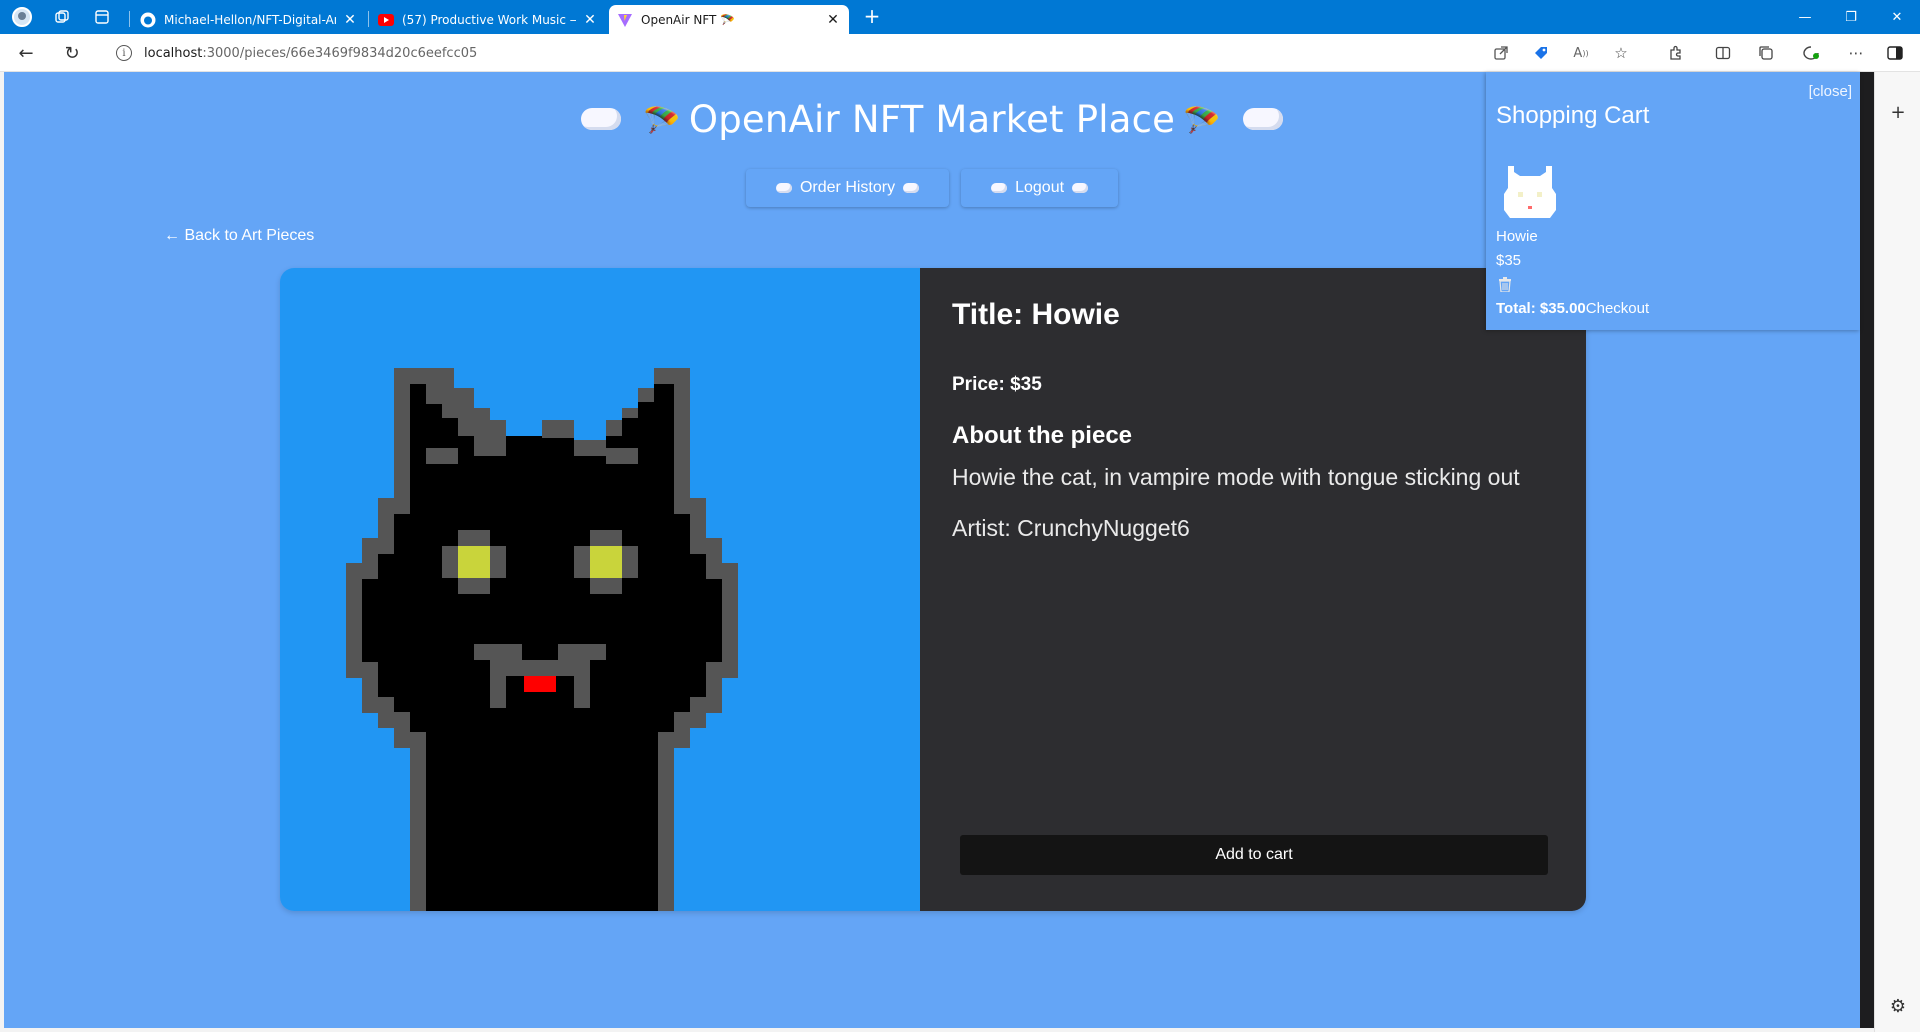 The image size is (1920, 1032). I want to click on logout-button: Logout, so click(1040, 188).